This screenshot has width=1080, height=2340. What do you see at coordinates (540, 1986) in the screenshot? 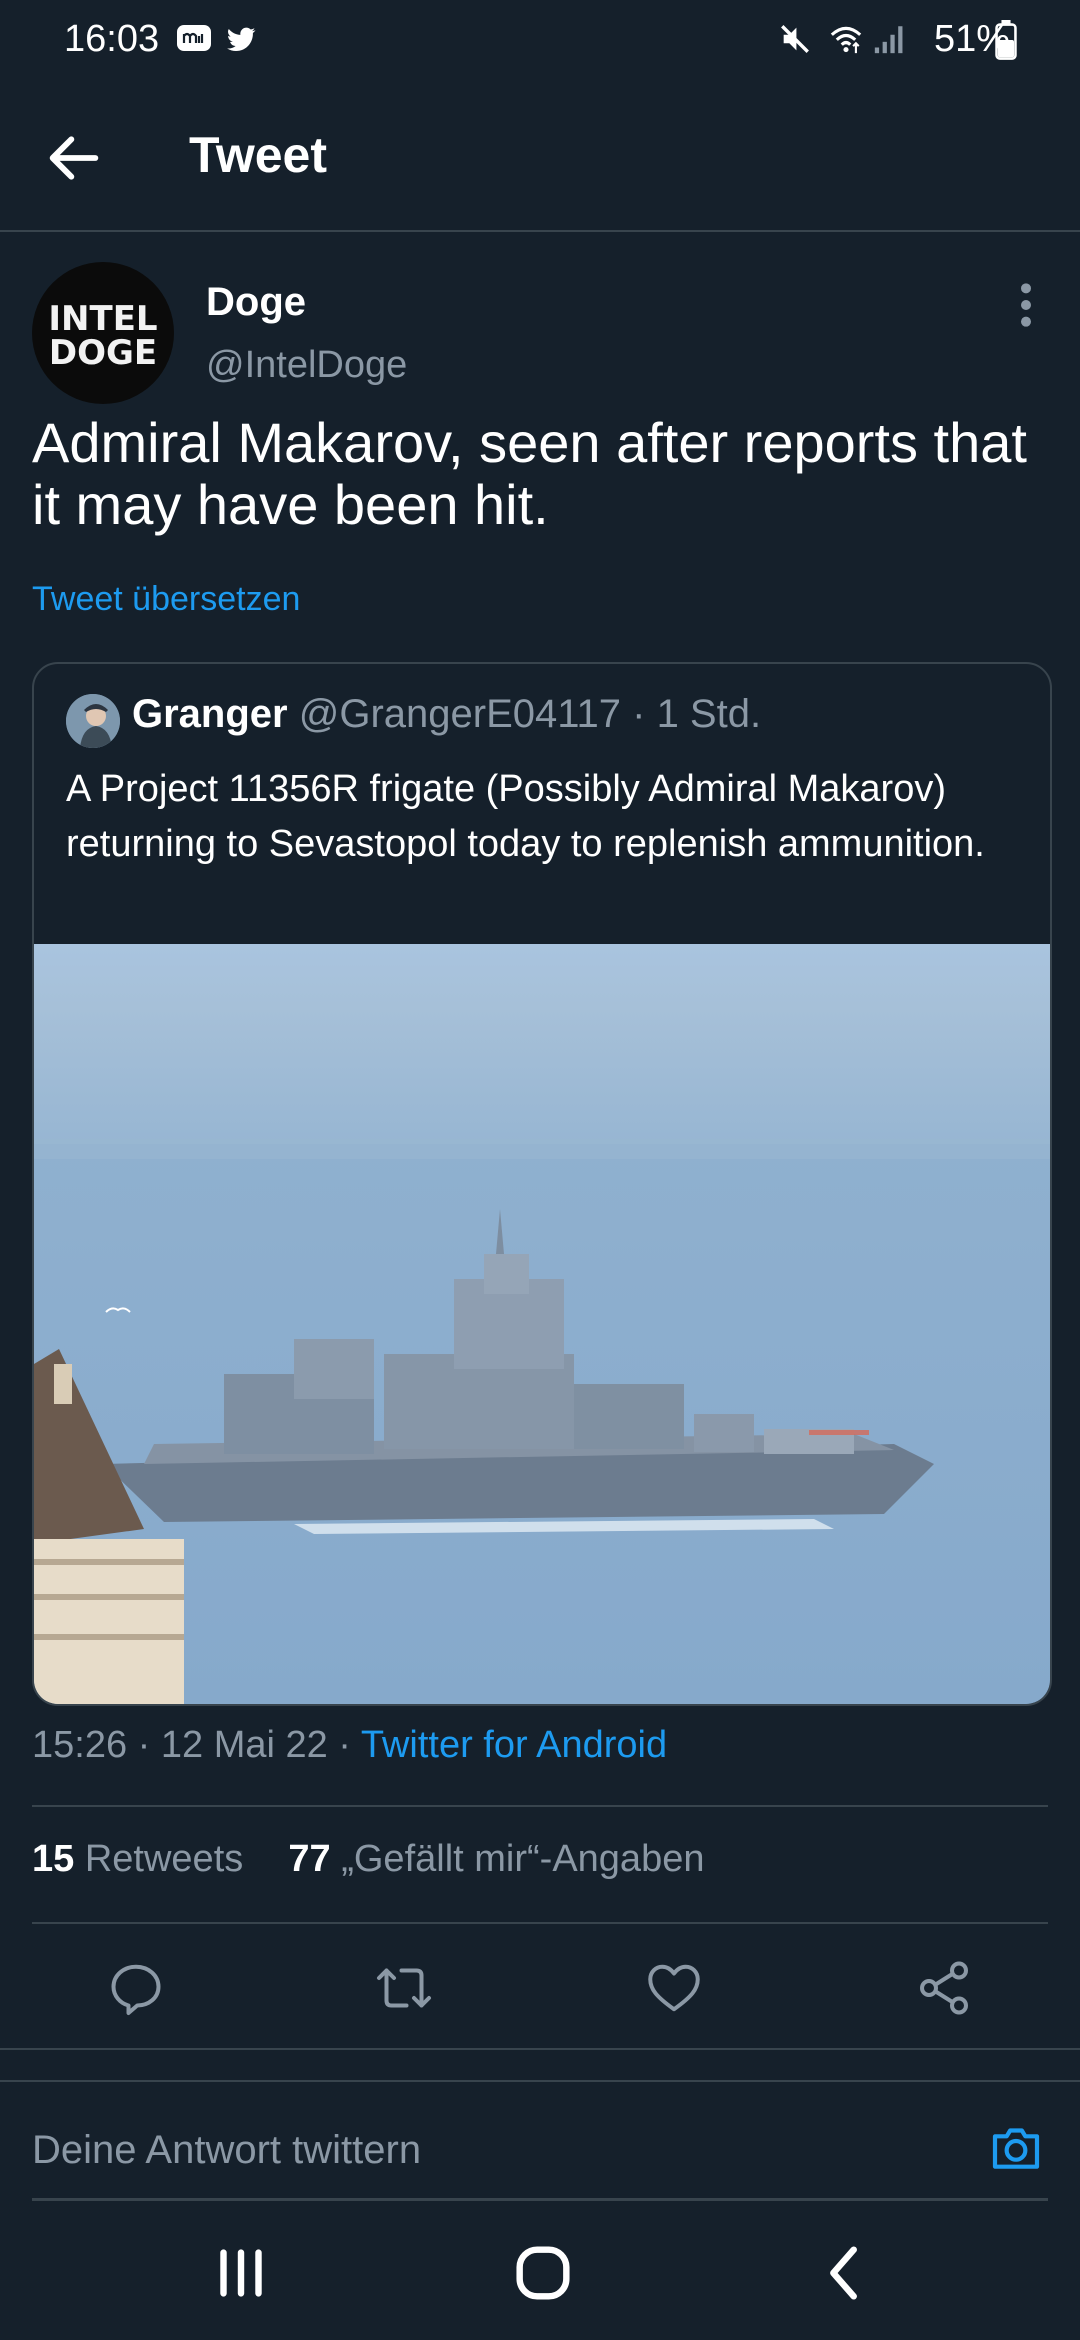
I see `tweet-actions-bar` at bounding box center [540, 1986].